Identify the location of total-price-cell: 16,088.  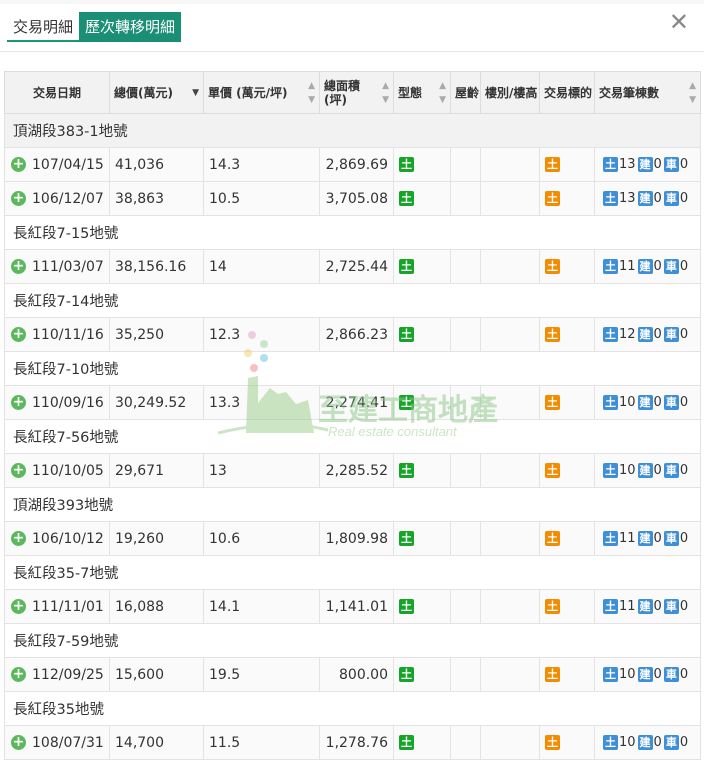
(156, 606).